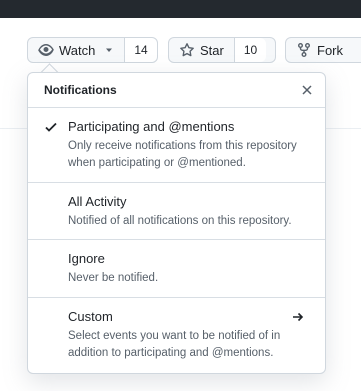  I want to click on star-button-group: Star 10, so click(222, 50).